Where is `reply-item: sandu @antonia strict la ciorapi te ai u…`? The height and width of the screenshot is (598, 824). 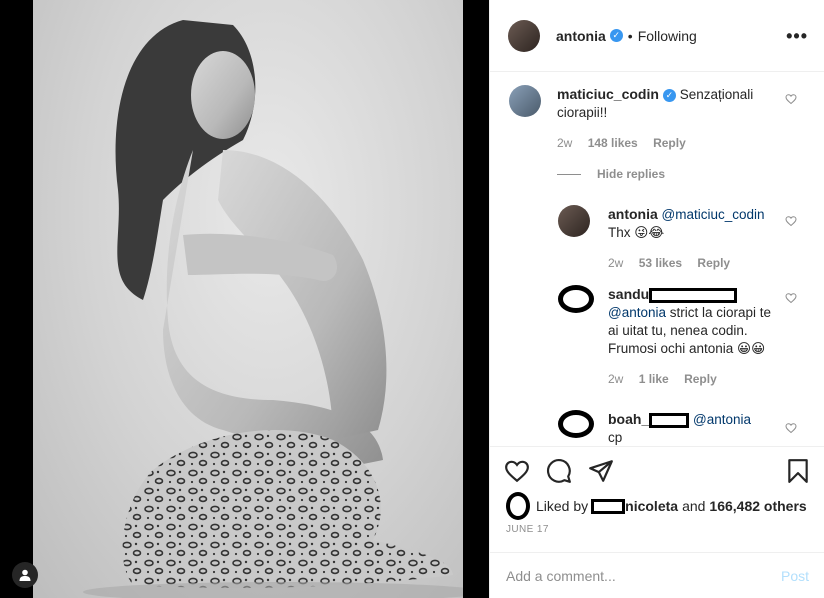
reply-item: sandu @antonia strict la ciorapi te ai u… is located at coordinates (668, 335).